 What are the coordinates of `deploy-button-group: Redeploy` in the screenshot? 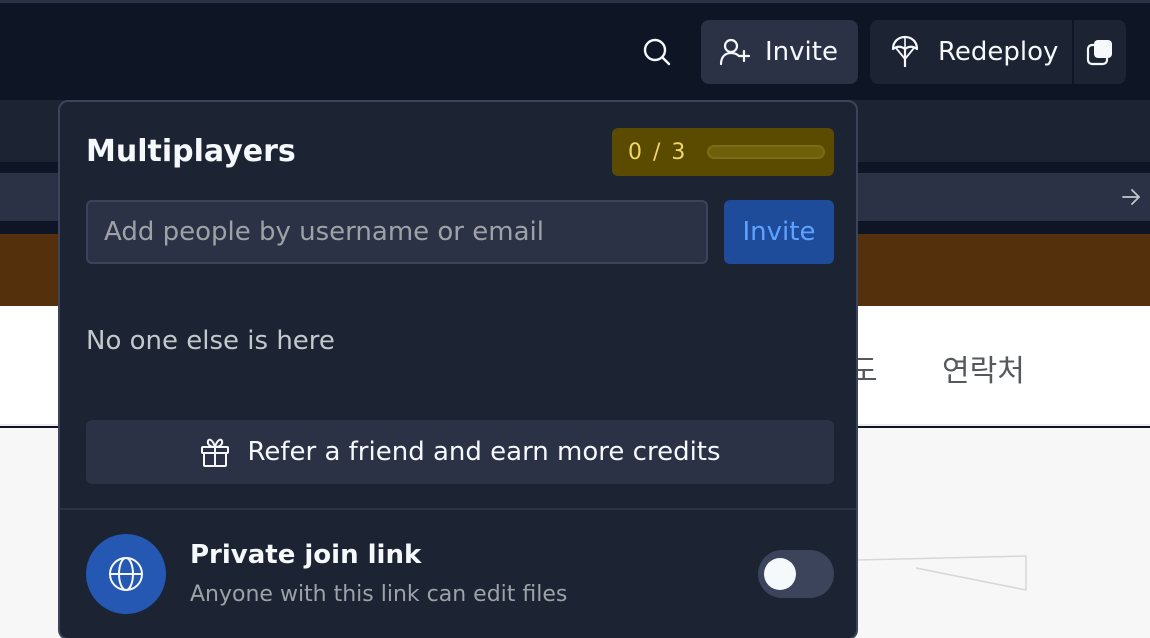 It's located at (998, 52).